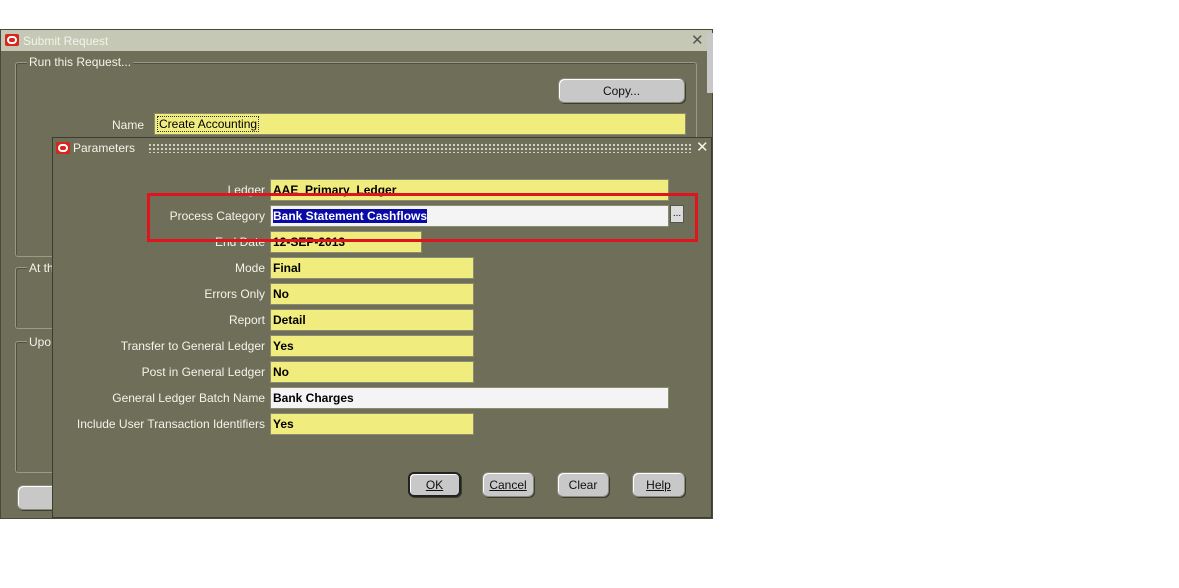  I want to click on transfer-to-gl-field: Yes, so click(372, 346).